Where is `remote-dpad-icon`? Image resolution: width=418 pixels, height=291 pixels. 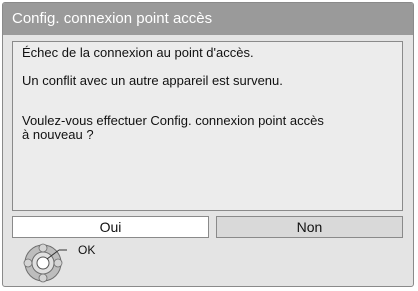
remote-dpad-icon is located at coordinates (45, 263).